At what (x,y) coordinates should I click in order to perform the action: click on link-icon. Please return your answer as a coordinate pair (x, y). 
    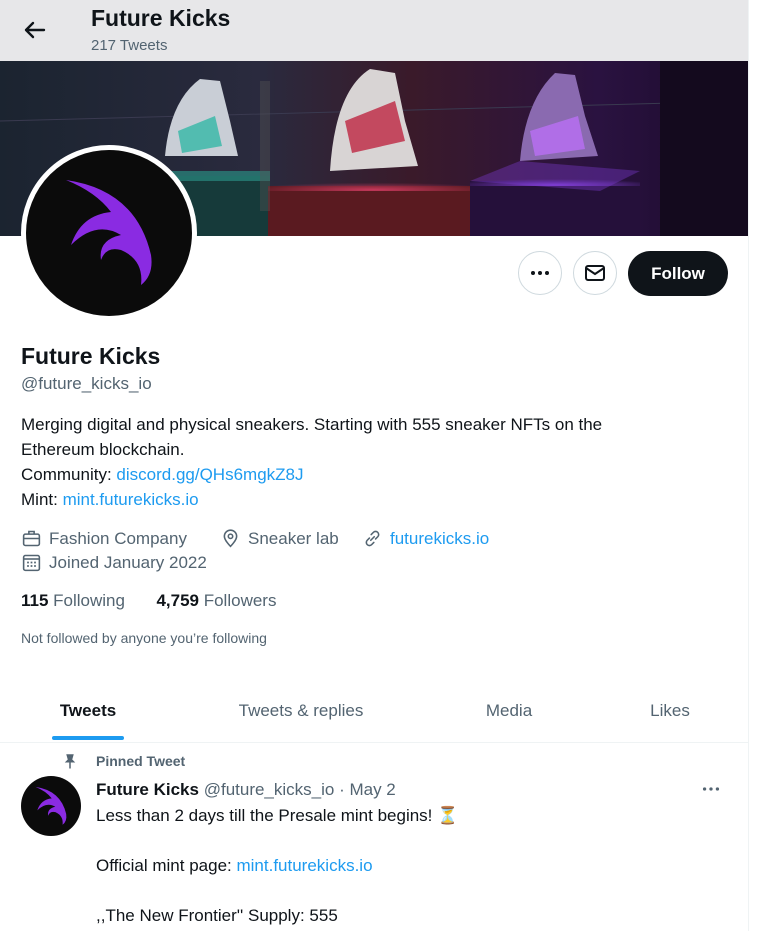
    Looking at the image, I should click on (372, 538).